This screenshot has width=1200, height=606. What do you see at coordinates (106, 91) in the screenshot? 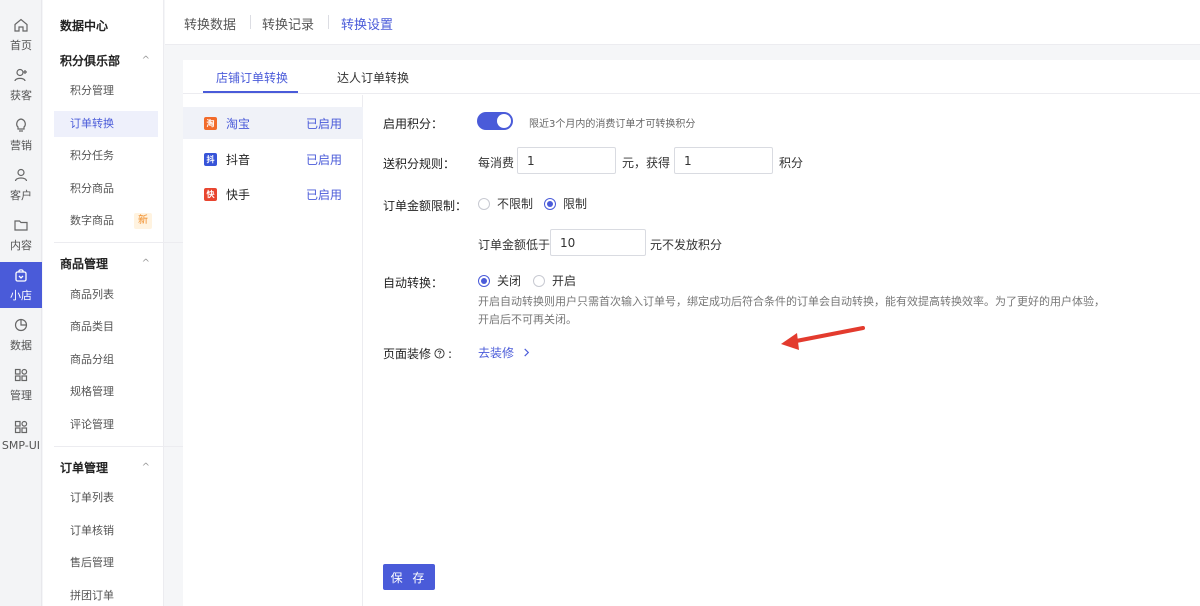
I see `menu-item-points-manage: 积分管理` at bounding box center [106, 91].